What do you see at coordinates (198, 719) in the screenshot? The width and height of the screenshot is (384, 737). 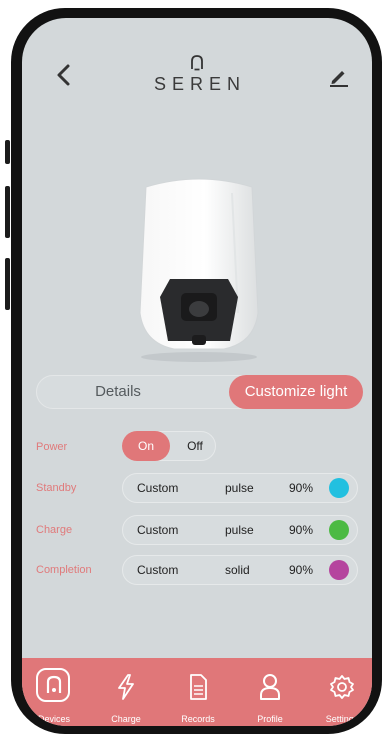 I see `nav-label: Records` at bounding box center [198, 719].